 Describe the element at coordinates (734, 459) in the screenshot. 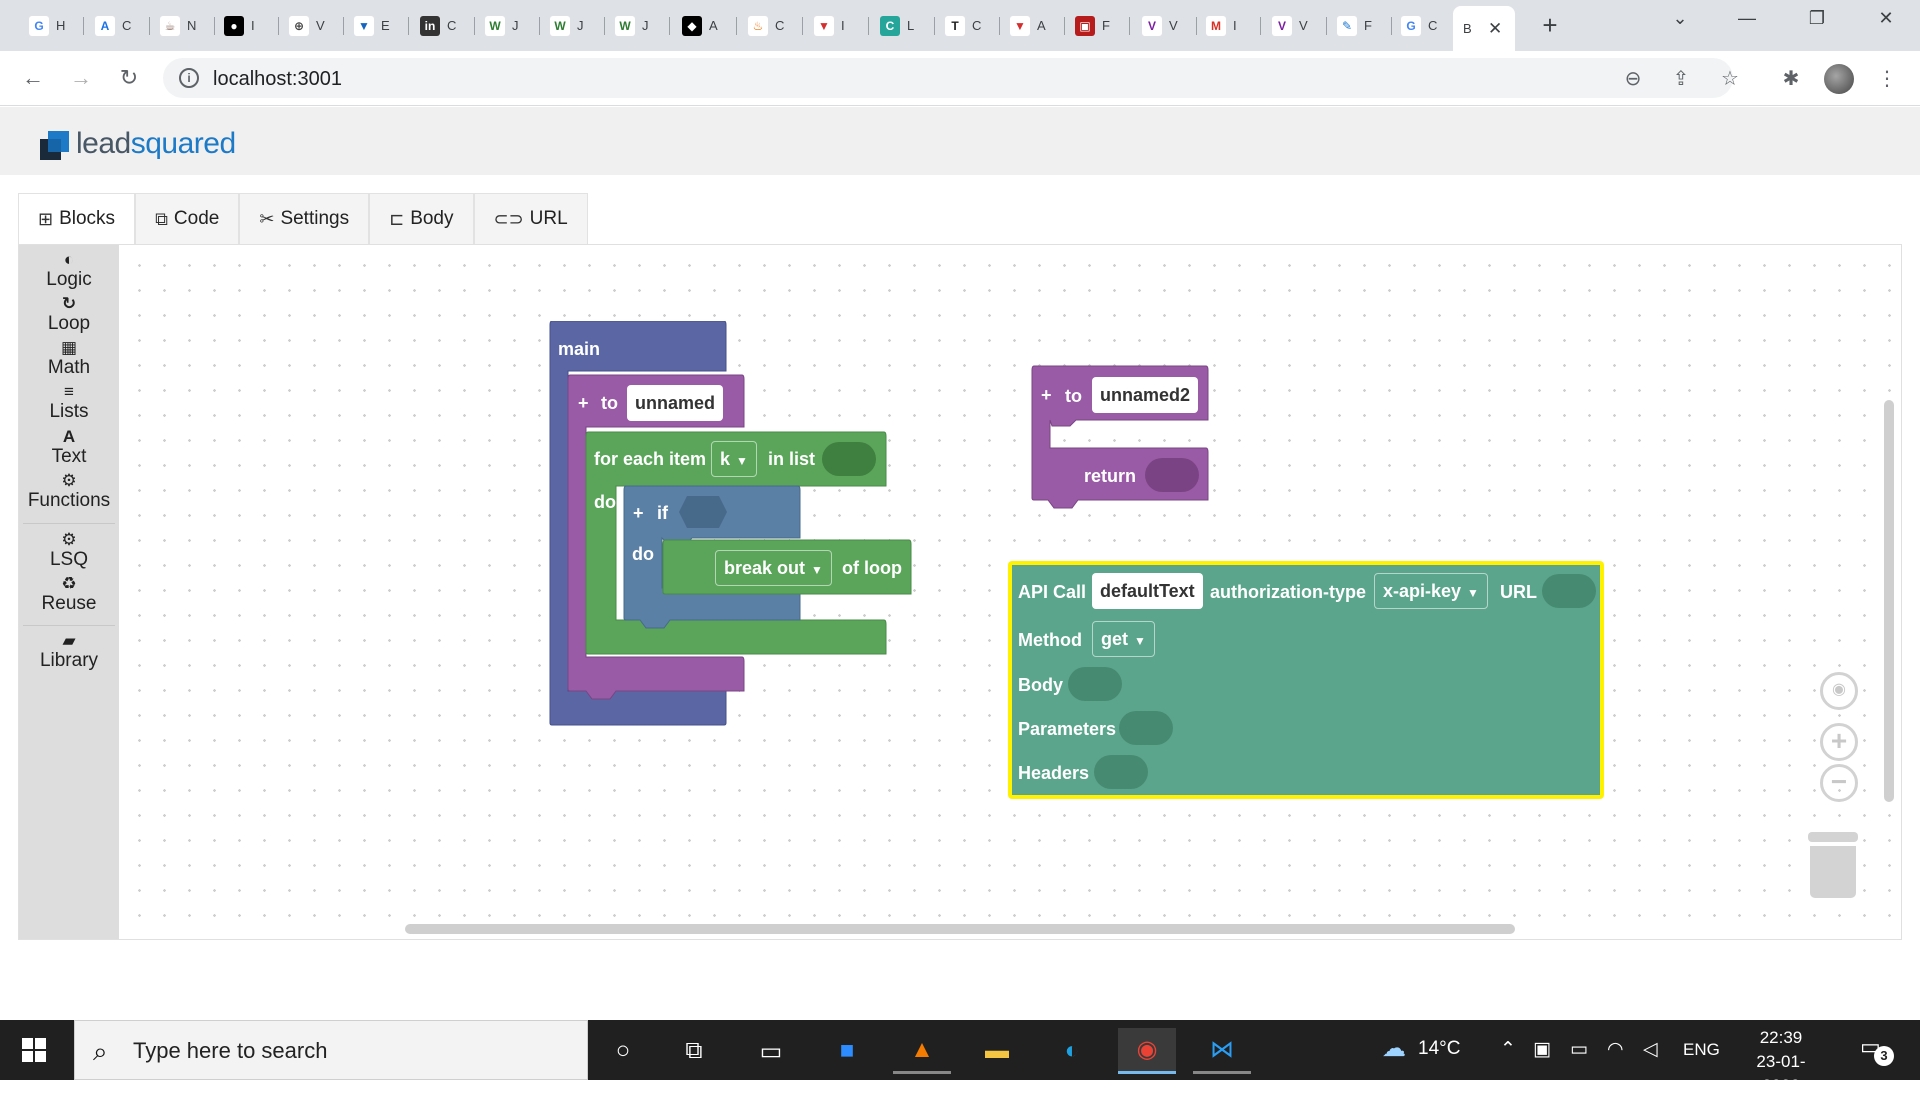

I see `foreach-variable-dropdown: k ▼` at that location.